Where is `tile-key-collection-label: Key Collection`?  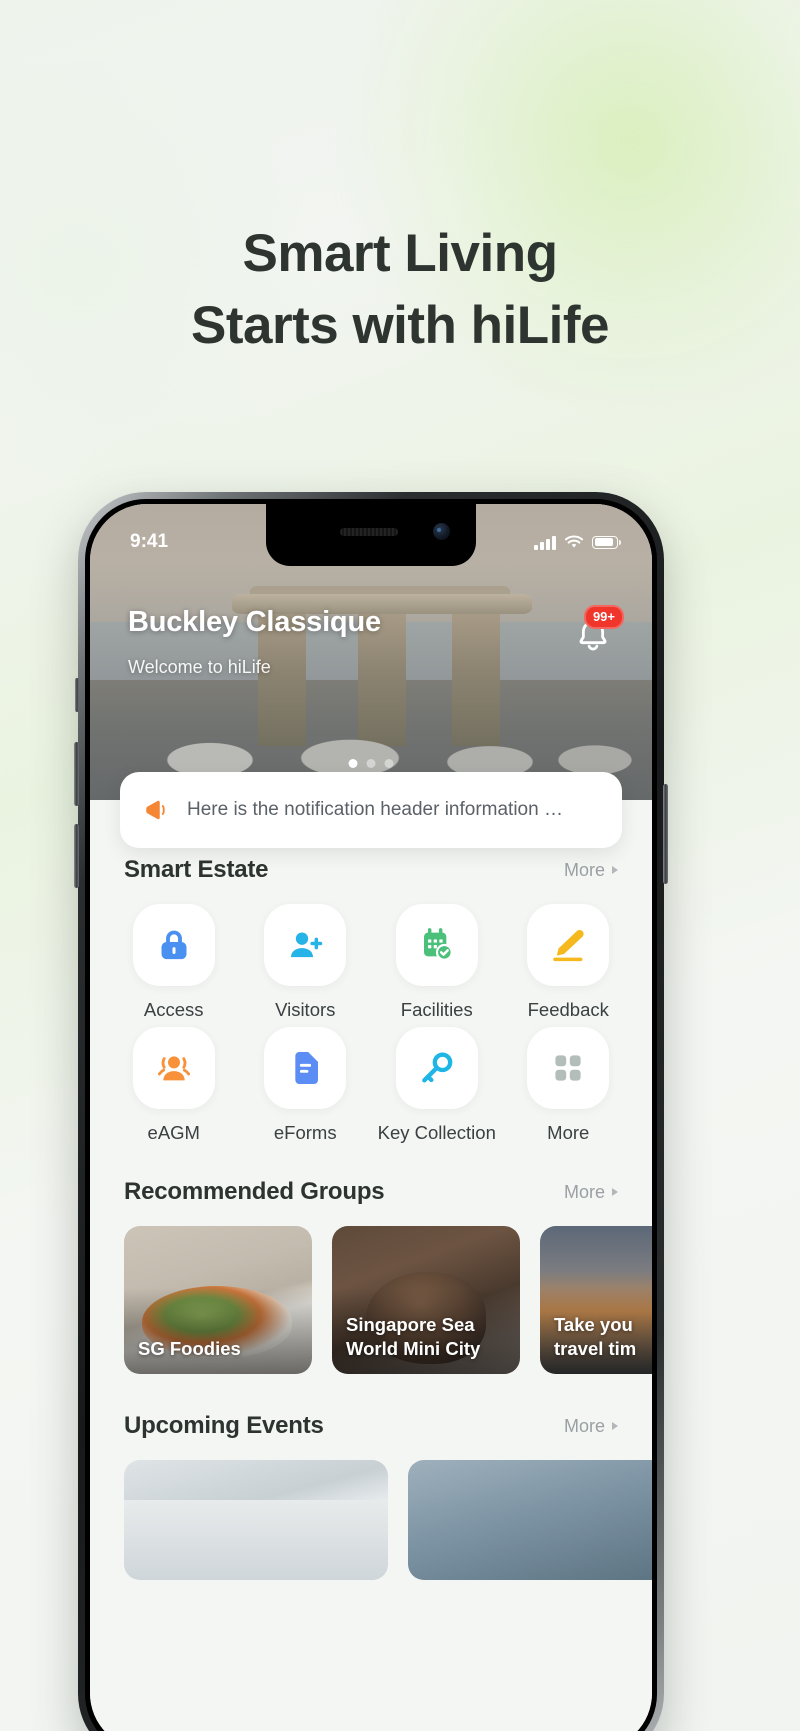
tile-key-collection-label: Key Collection is located at coordinates (436, 1132).